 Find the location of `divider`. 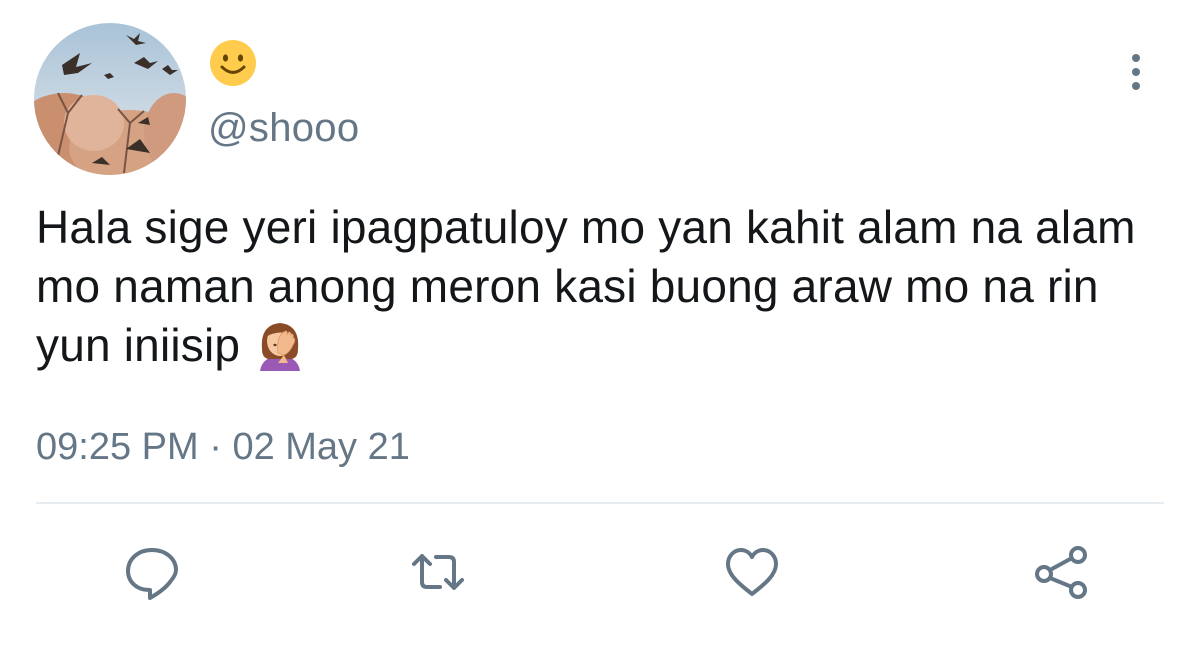

divider is located at coordinates (600, 503).